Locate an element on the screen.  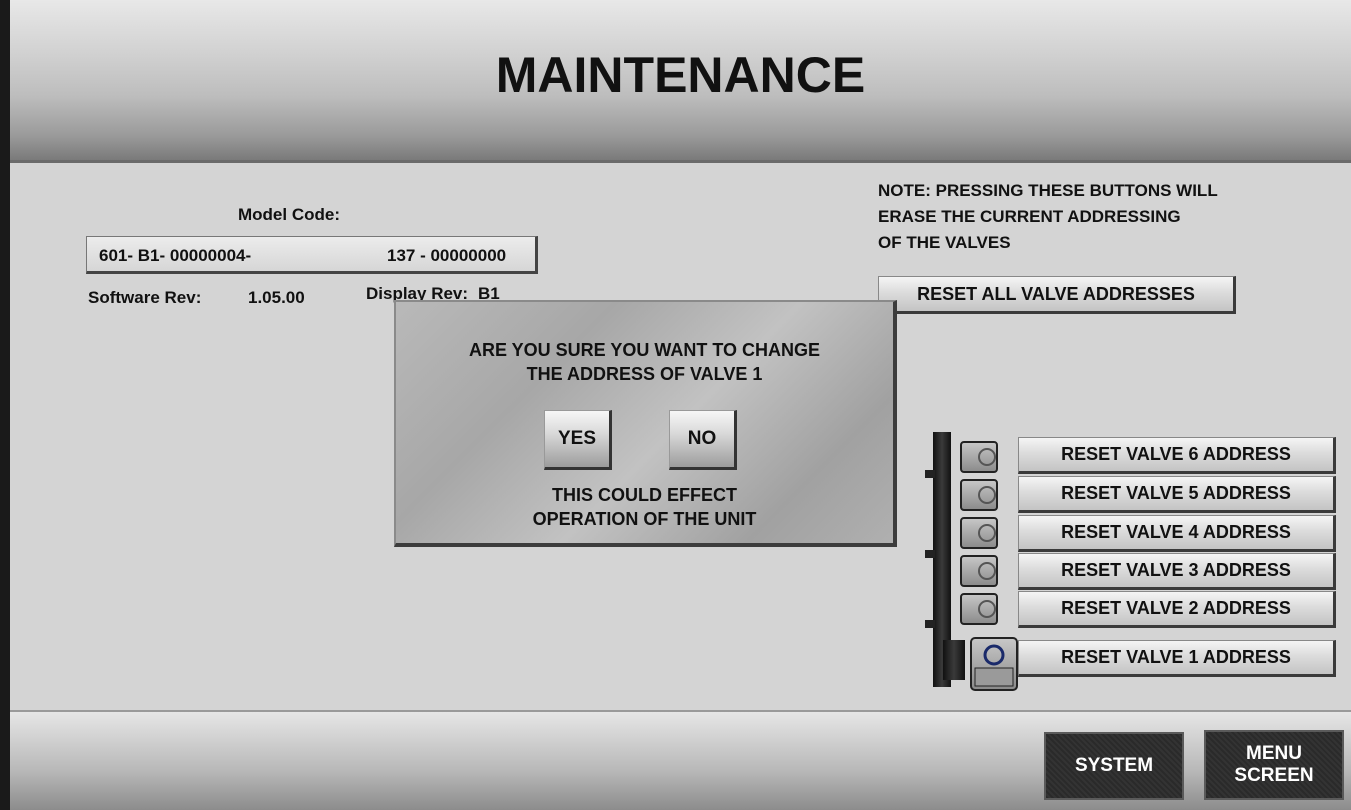
note-line-3: OF THE VALVES is located at coordinates (944, 242).